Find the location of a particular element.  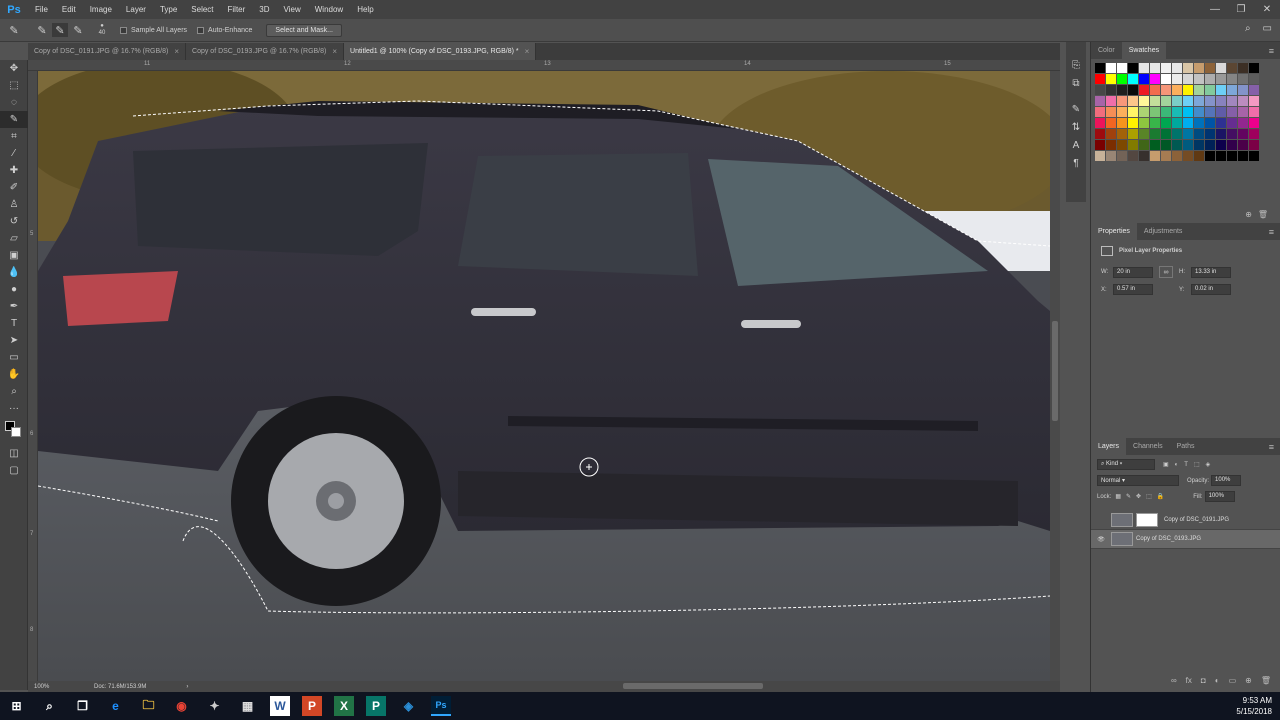

menu-type: Type is located at coordinates (168, 9).